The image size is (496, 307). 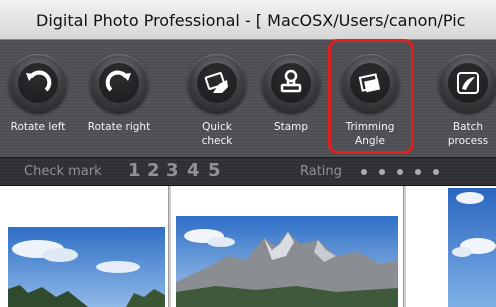 I want to click on rotate-right-label: Rotate right, so click(x=119, y=127).